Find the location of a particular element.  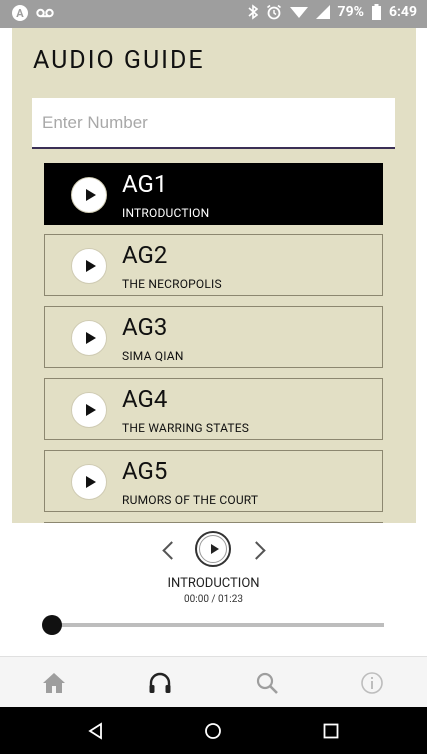

home-icon is located at coordinates (54, 683).